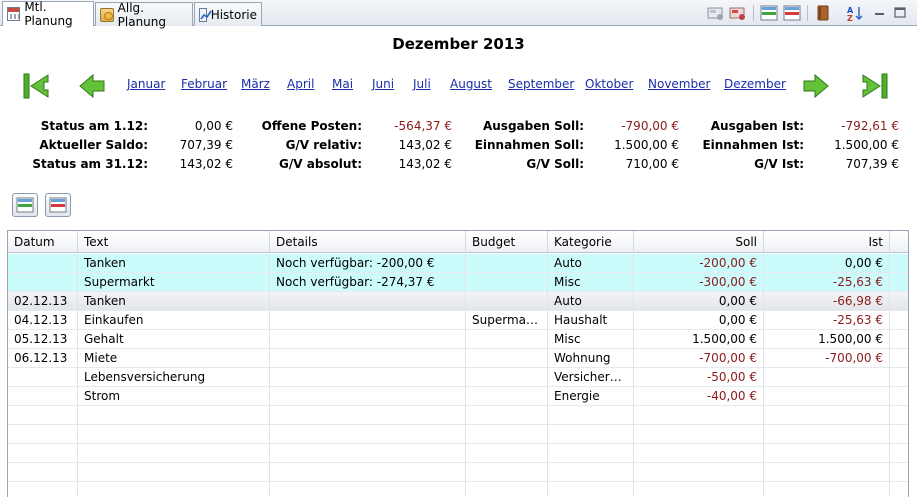 The image size is (917, 497). Describe the element at coordinates (679, 84) in the screenshot. I see `month-link-november: November` at that location.